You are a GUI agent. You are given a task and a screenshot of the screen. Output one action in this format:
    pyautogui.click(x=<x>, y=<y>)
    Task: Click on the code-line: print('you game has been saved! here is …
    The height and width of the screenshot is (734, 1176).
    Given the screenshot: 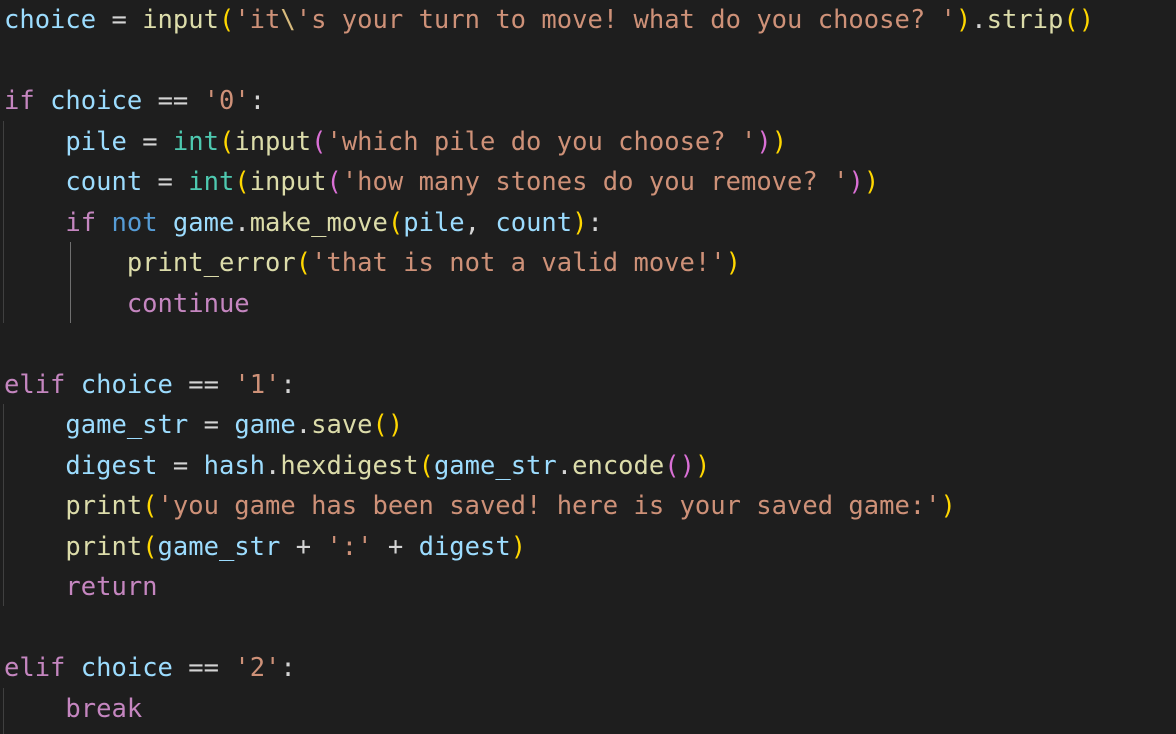 What is the action you would take?
    pyautogui.click(x=588, y=506)
    